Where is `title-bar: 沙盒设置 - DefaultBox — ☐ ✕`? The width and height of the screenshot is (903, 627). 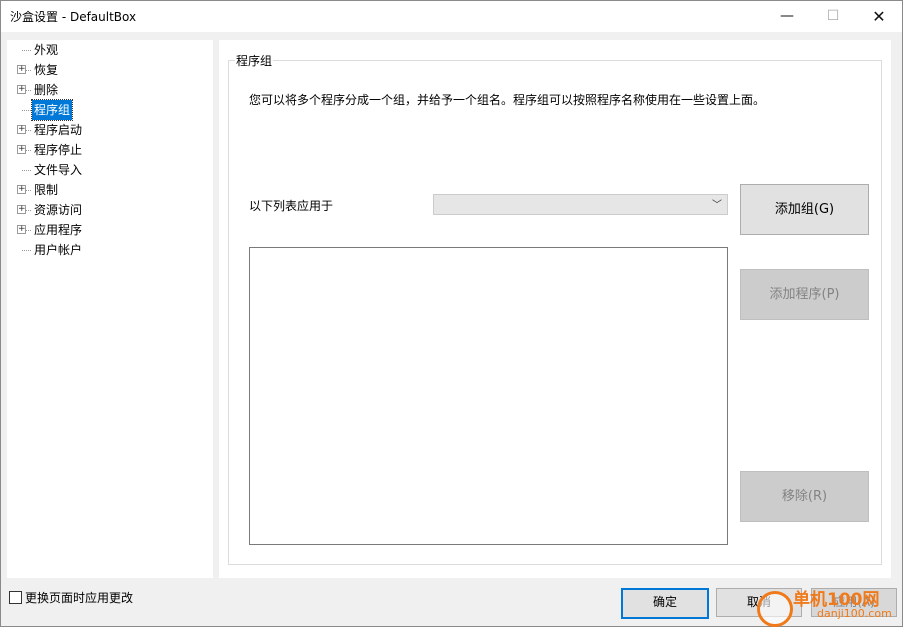 title-bar: 沙盒设置 - DefaultBox — ☐ ✕ is located at coordinates (451, 16).